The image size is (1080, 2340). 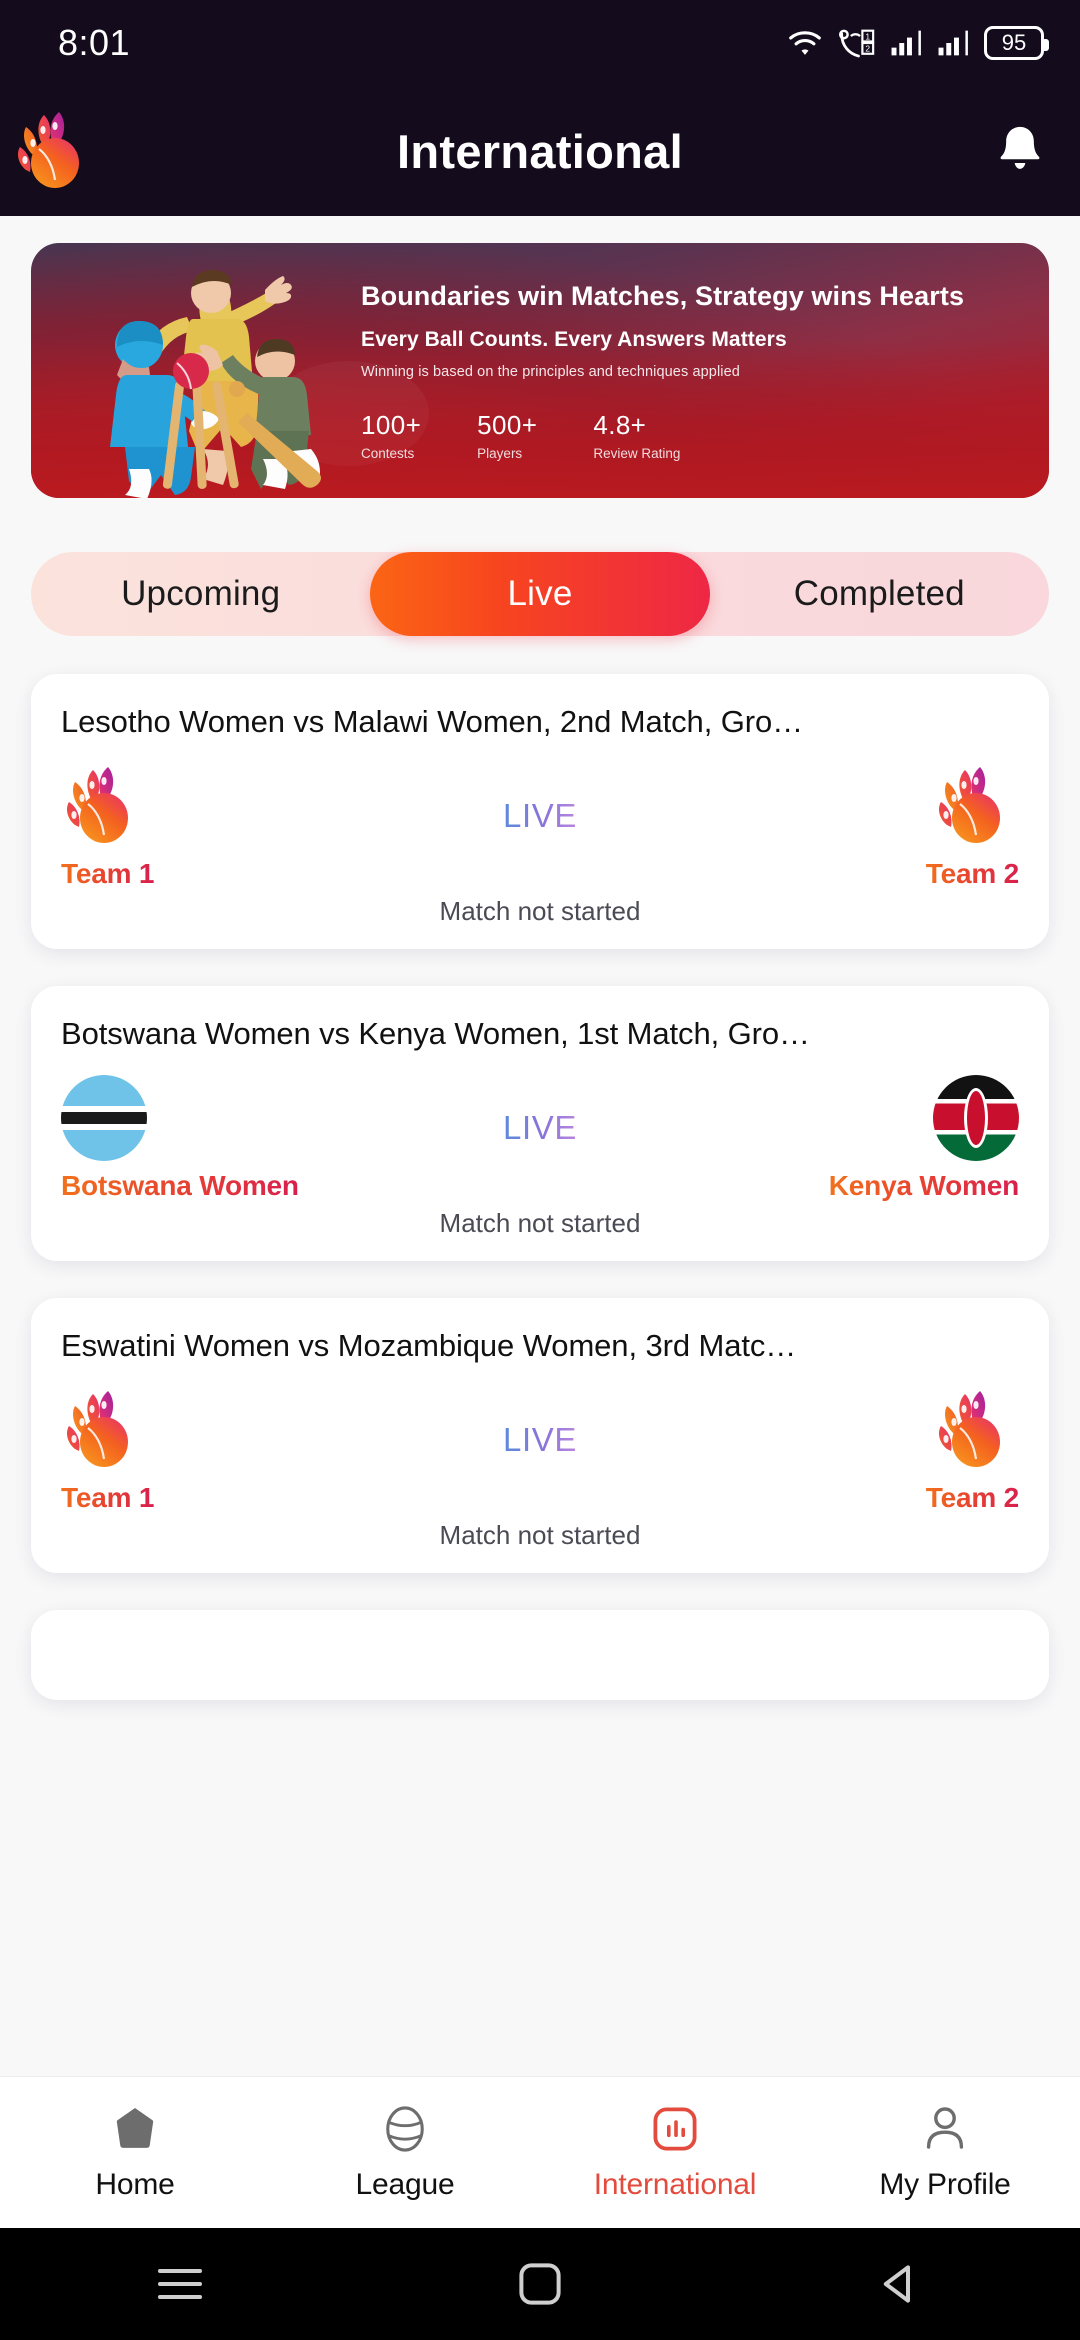 I want to click on svg-text: 1, so click(x=867, y=36).